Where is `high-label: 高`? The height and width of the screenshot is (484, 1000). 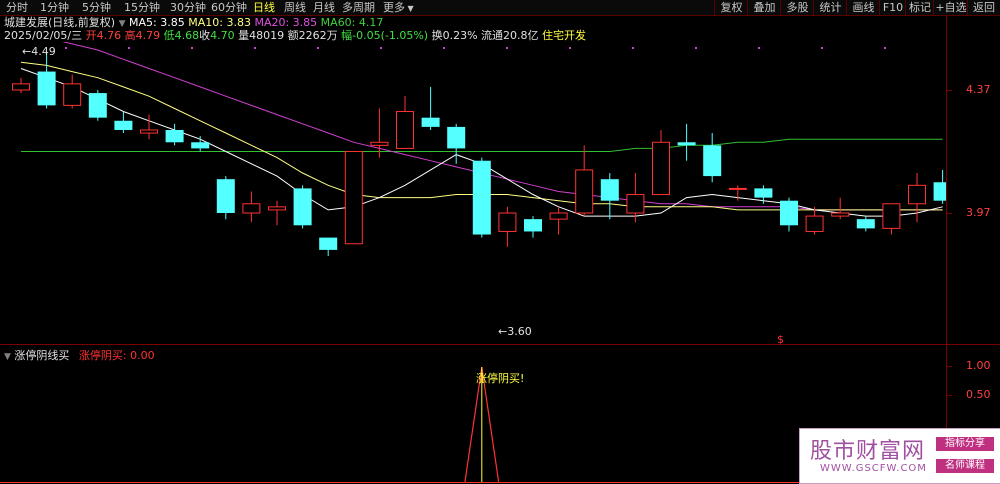
high-label: 高 is located at coordinates (130, 35).